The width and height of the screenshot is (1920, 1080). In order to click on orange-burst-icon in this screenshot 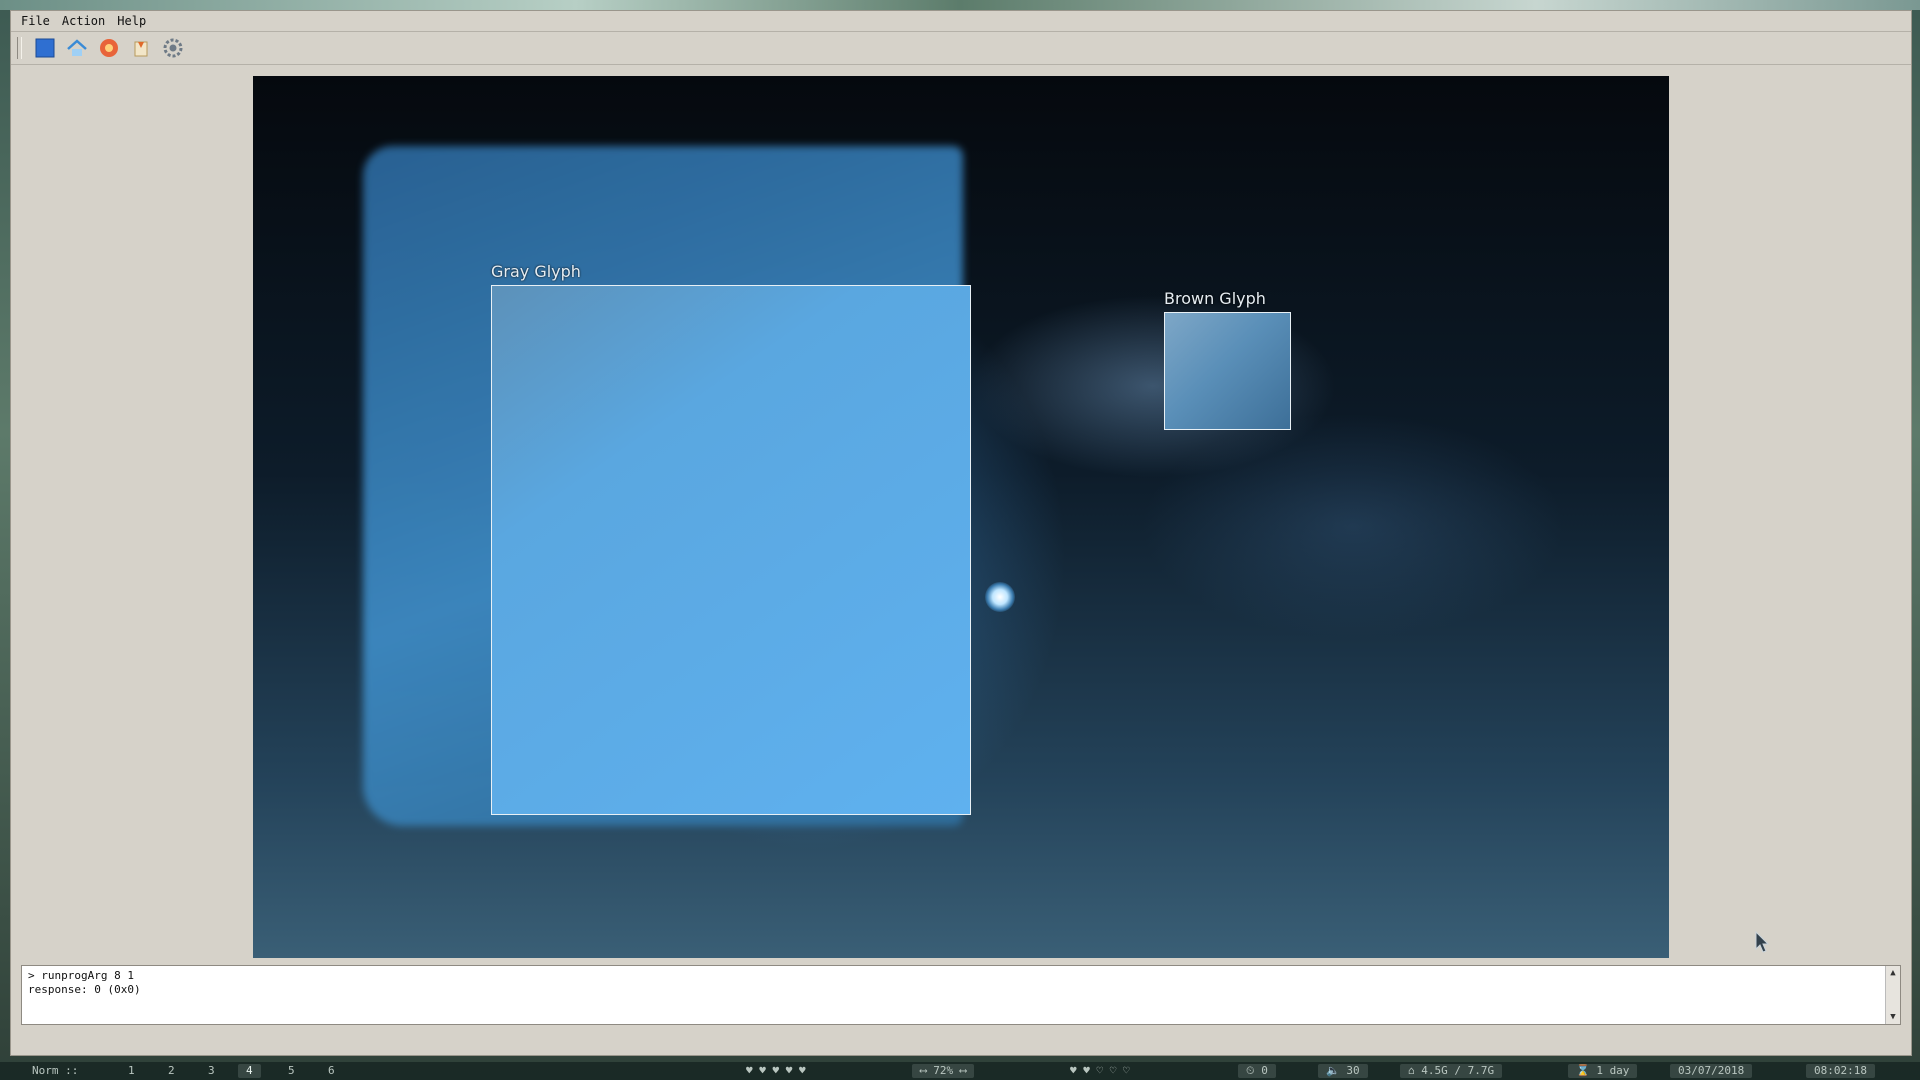, I will do `click(109, 48)`.